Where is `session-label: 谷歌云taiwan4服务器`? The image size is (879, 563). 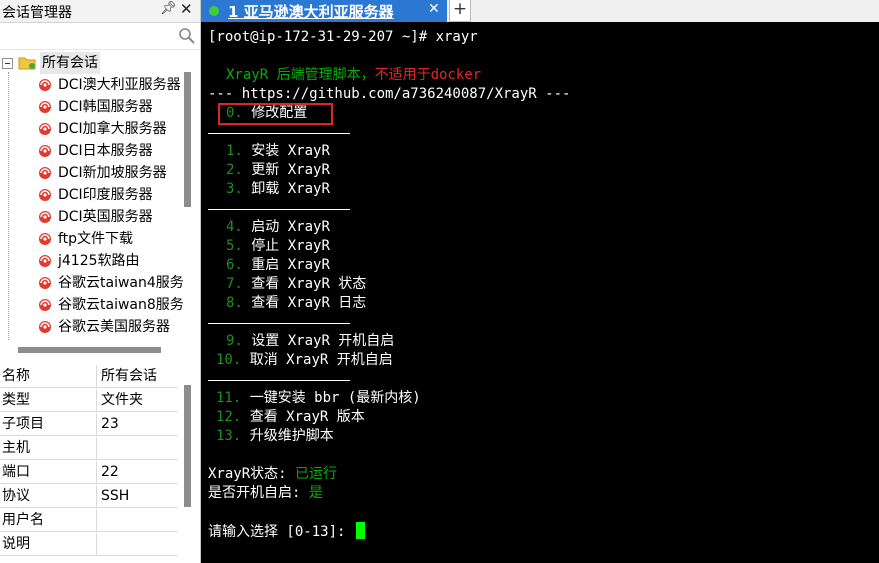
session-label: 谷歌云taiwan4服务器 is located at coordinates (121, 283).